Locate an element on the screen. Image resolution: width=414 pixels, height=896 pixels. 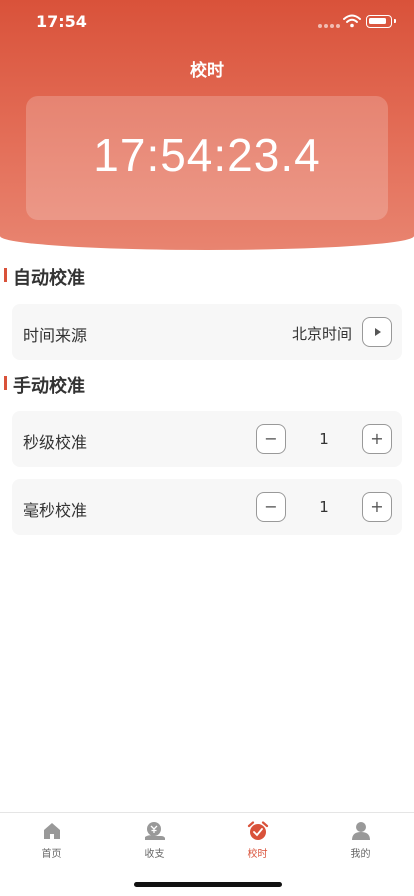
second-calibration-label: 秒级校准 is located at coordinates (55, 442).